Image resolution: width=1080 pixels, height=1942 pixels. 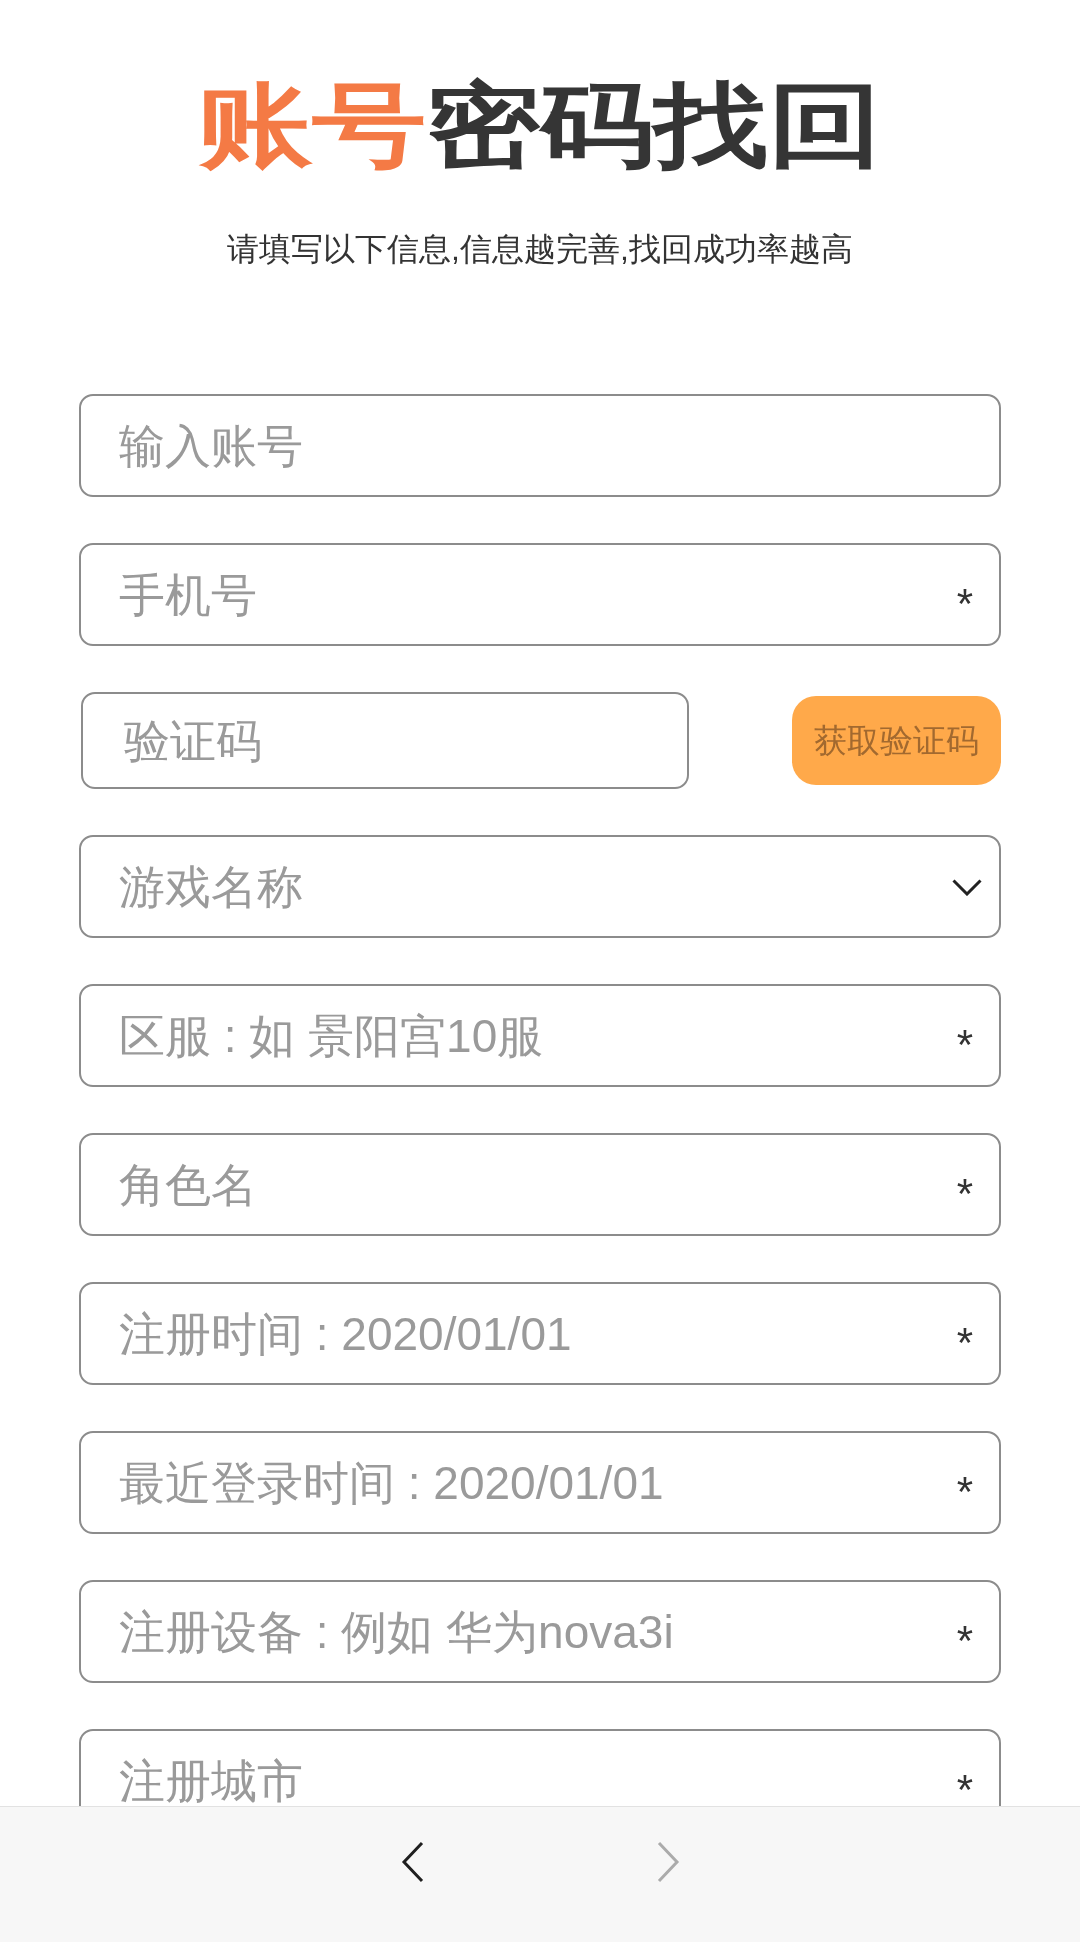 What do you see at coordinates (540, 594) in the screenshot?
I see `text-field: 手机号 *` at bounding box center [540, 594].